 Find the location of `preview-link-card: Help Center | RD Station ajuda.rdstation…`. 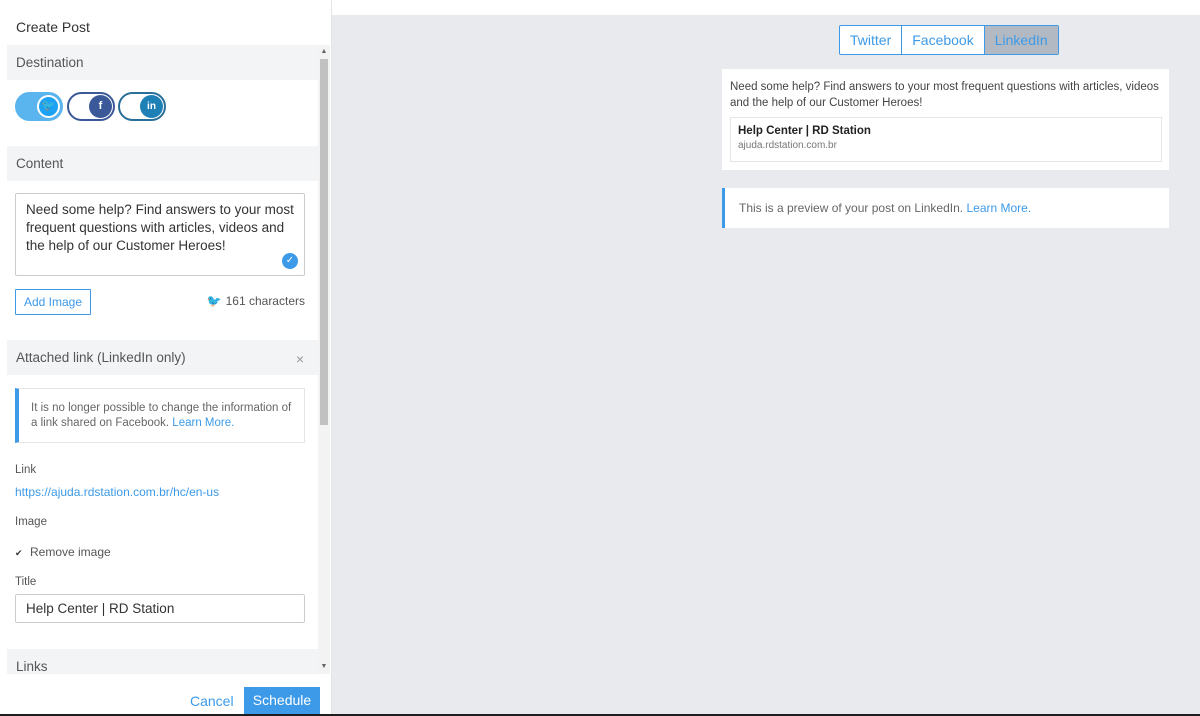

preview-link-card: Help Center | RD Station ajuda.rdstation… is located at coordinates (946, 139).